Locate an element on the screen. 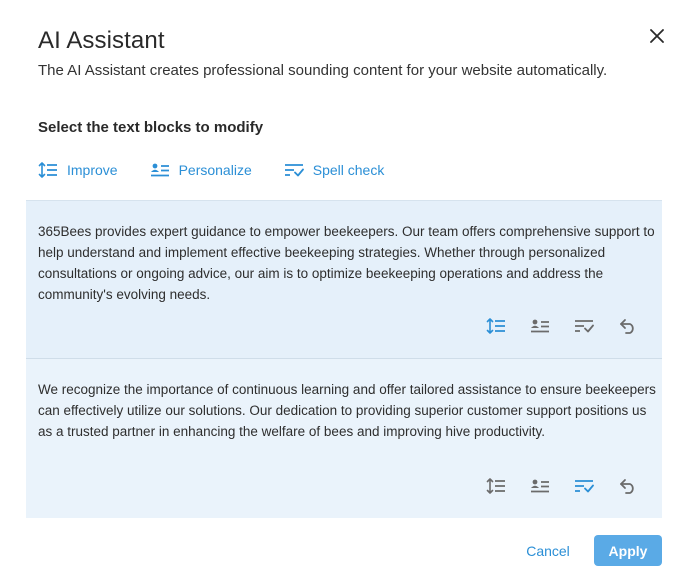 The image size is (691, 582). improve-all-button: Improve is located at coordinates (78, 170).